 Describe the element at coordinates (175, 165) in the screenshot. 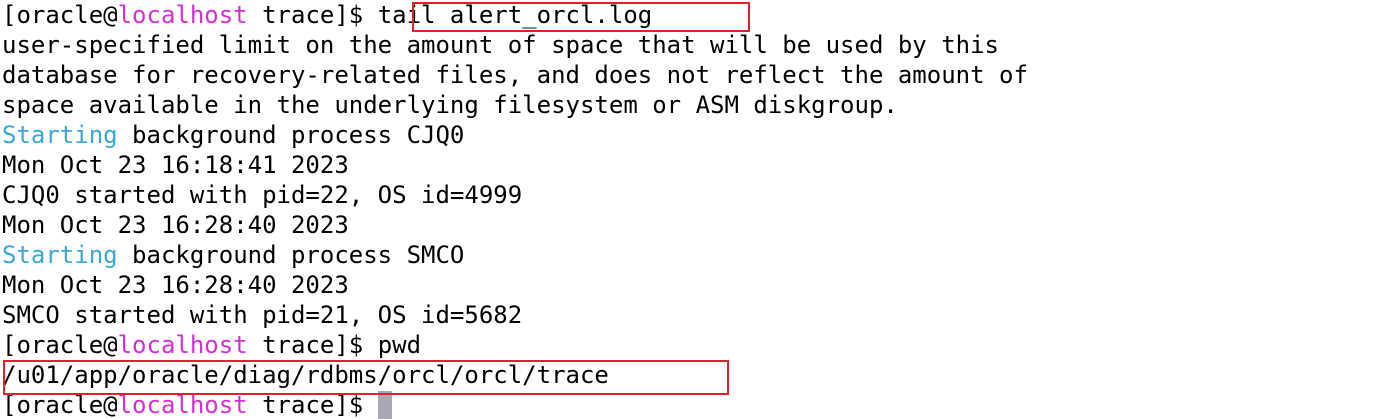

I see `output-line: Mon Oct 23 16:18:41 2023` at that location.